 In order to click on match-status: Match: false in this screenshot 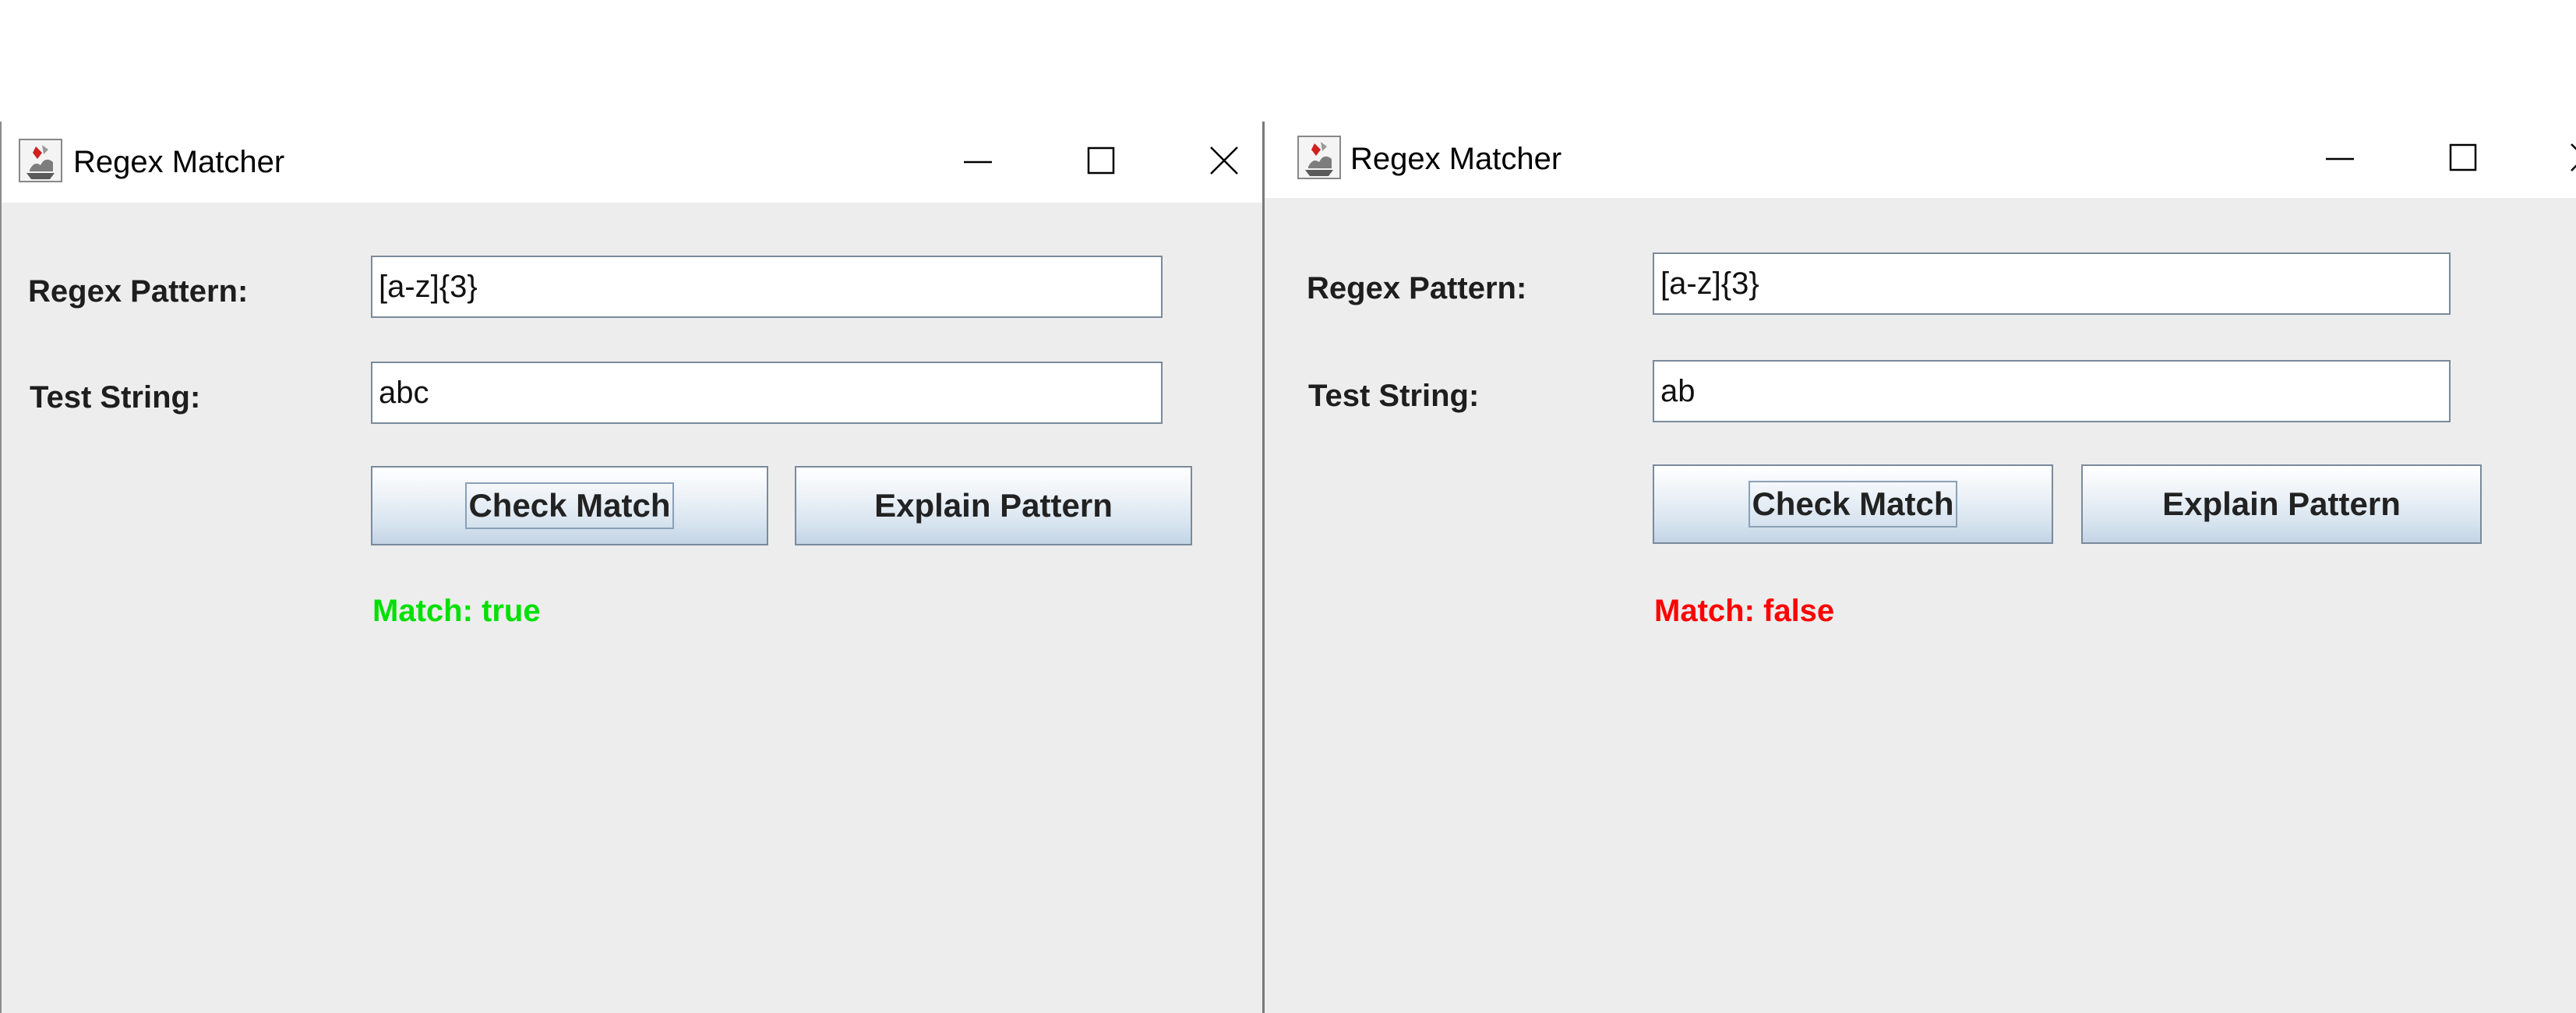, I will do `click(1744, 611)`.